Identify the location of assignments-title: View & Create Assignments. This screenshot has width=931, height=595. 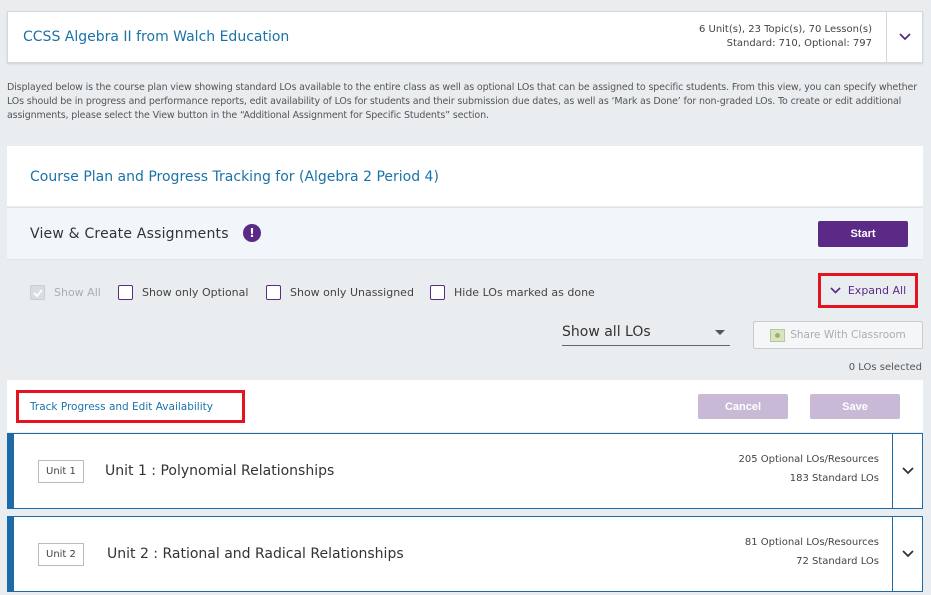
(129, 234).